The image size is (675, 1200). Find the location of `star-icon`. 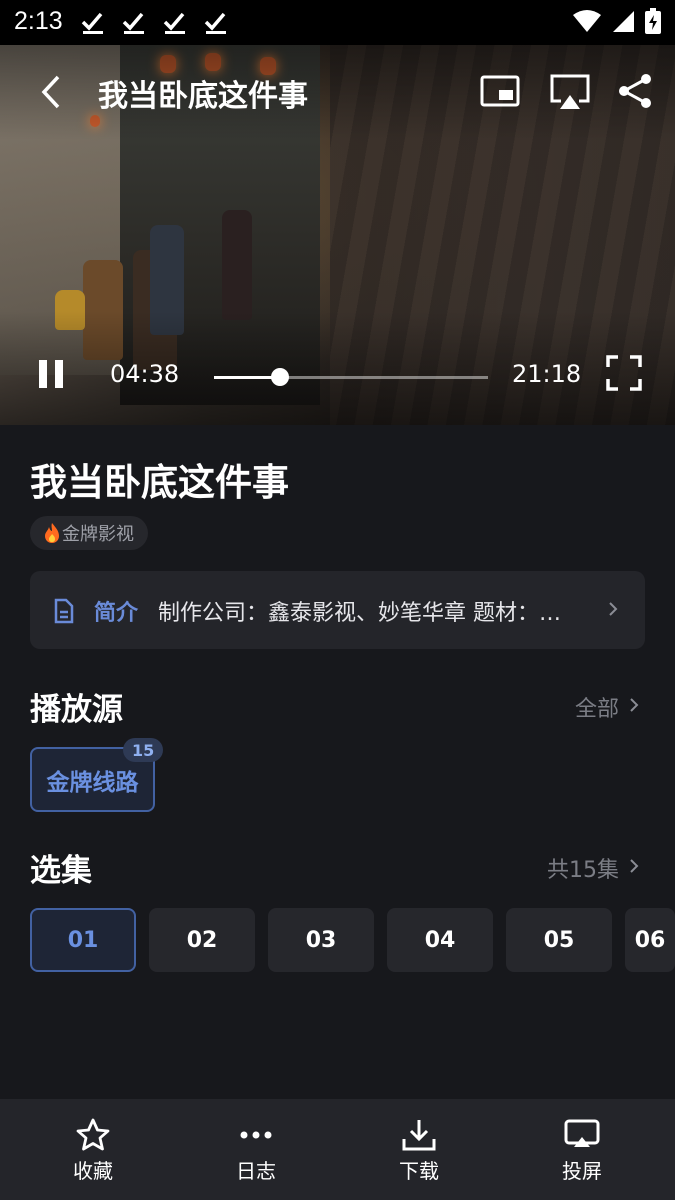

star-icon is located at coordinates (93, 1134).